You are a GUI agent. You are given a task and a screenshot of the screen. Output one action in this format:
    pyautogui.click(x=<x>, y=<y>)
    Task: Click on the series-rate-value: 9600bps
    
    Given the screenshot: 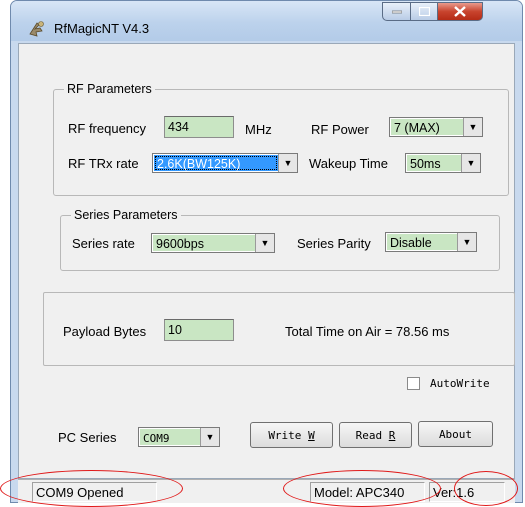 What is the action you would take?
    pyautogui.click(x=204, y=243)
    